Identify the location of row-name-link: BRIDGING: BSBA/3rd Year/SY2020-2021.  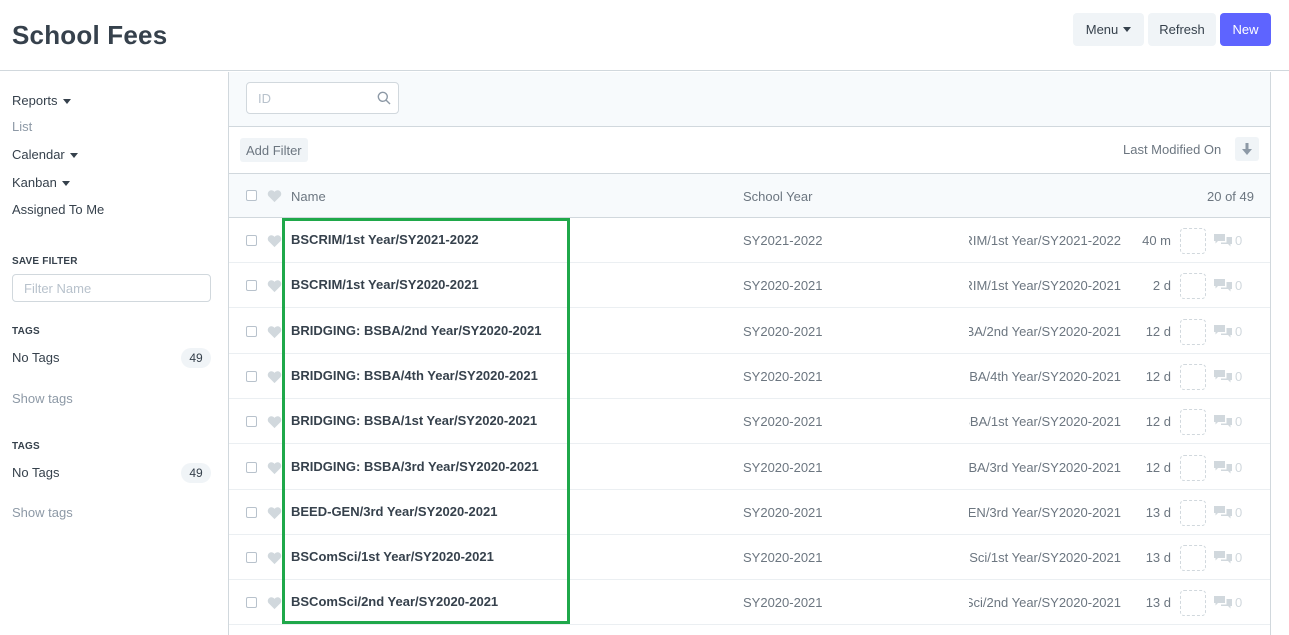
(415, 466).